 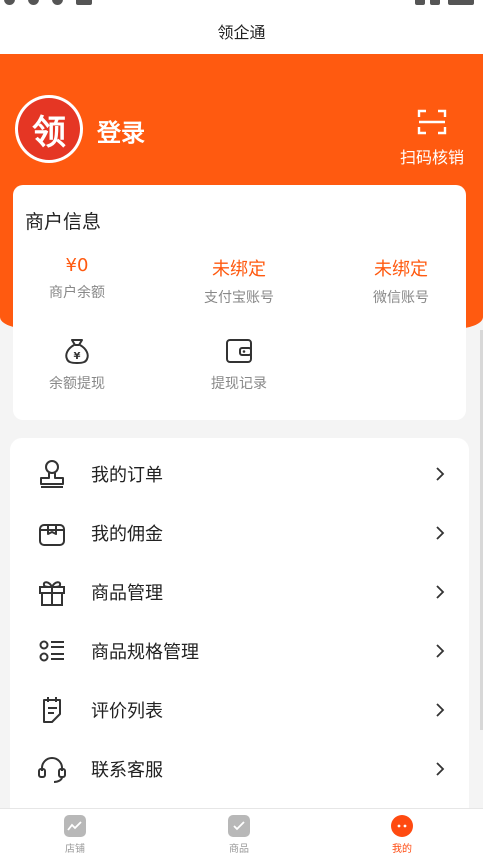 What do you see at coordinates (239, 384) in the screenshot?
I see `action-label: 提现记录` at bounding box center [239, 384].